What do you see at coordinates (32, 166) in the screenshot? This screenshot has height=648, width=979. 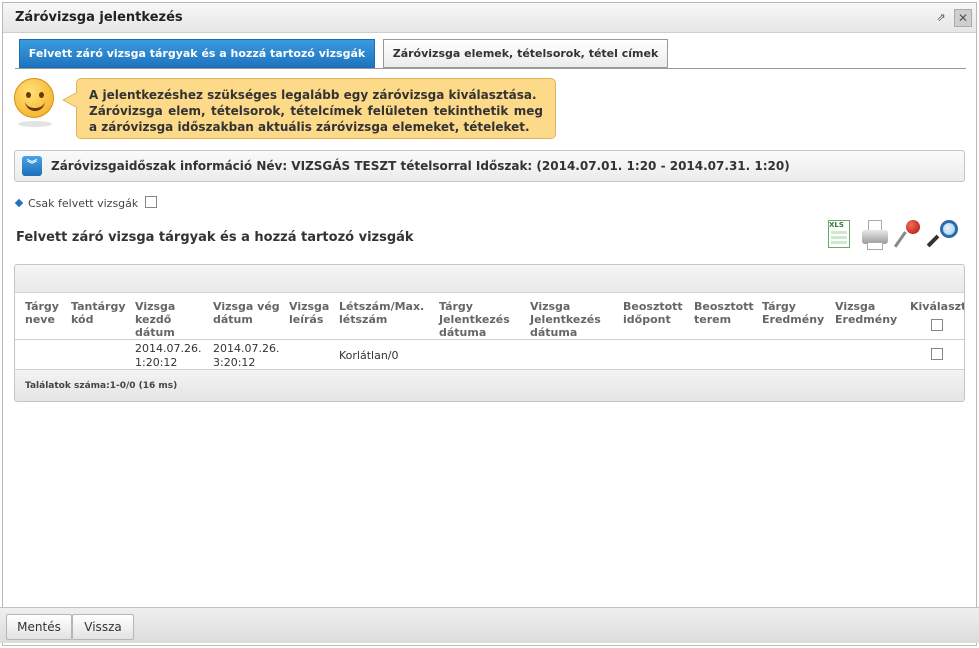 I see `expand-toggle-icon: ︾` at bounding box center [32, 166].